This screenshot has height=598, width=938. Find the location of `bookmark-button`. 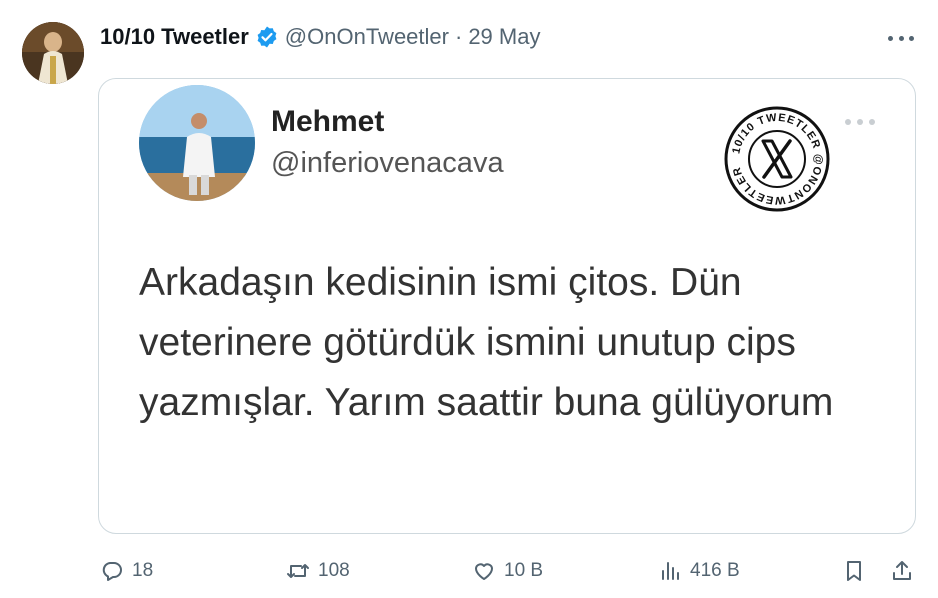

bookmark-button is located at coordinates (854, 571).